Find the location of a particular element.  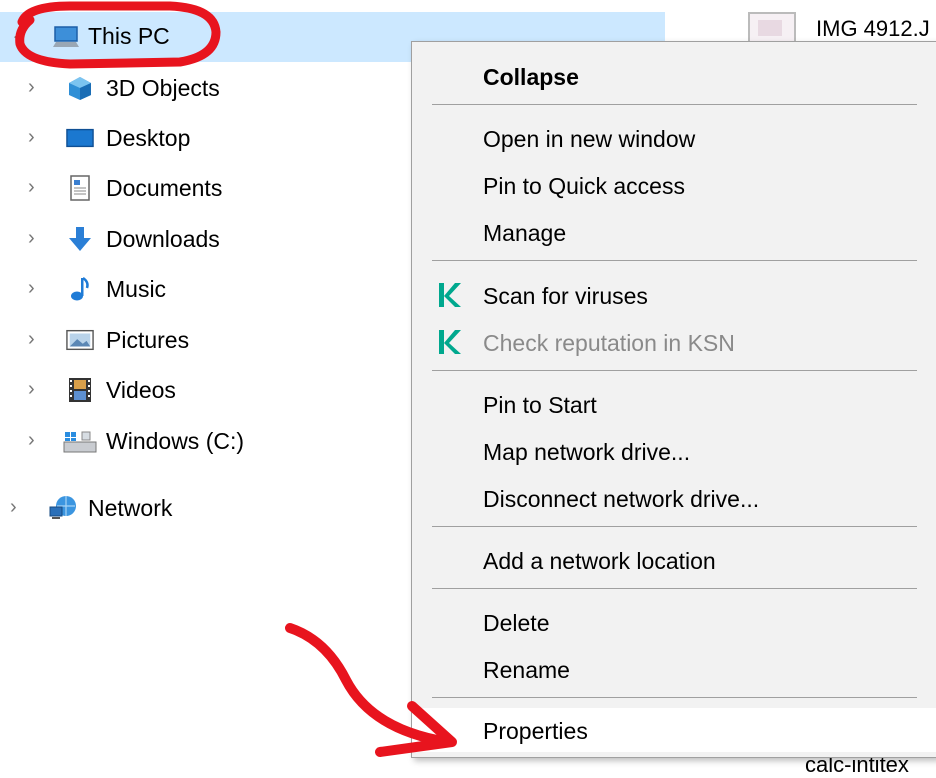

nav-item-label: Pictures is located at coordinates (148, 340).